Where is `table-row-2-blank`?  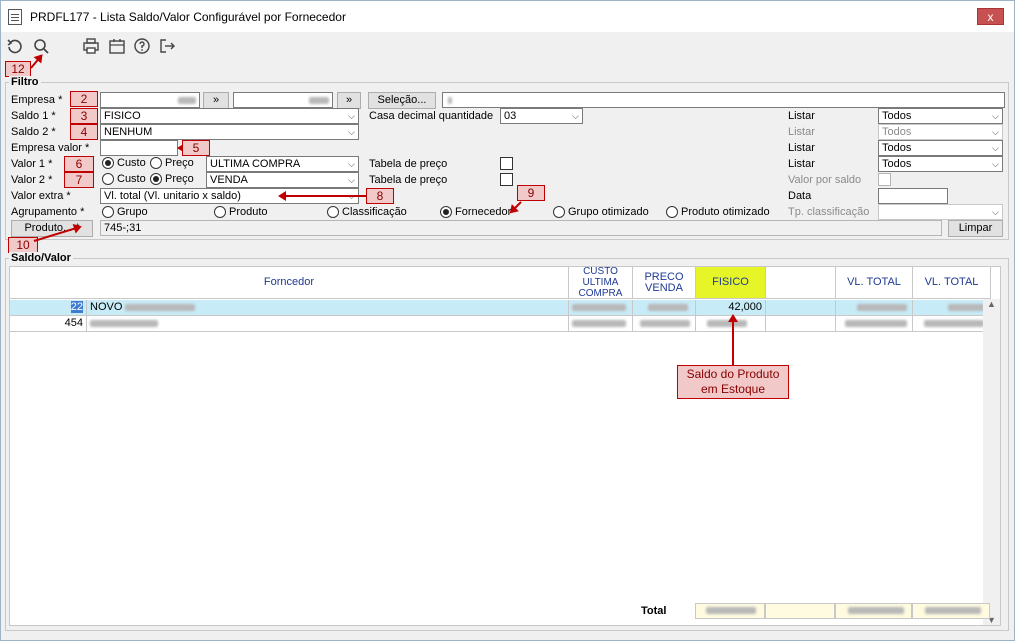
table-row-2-blank is located at coordinates (801, 324).